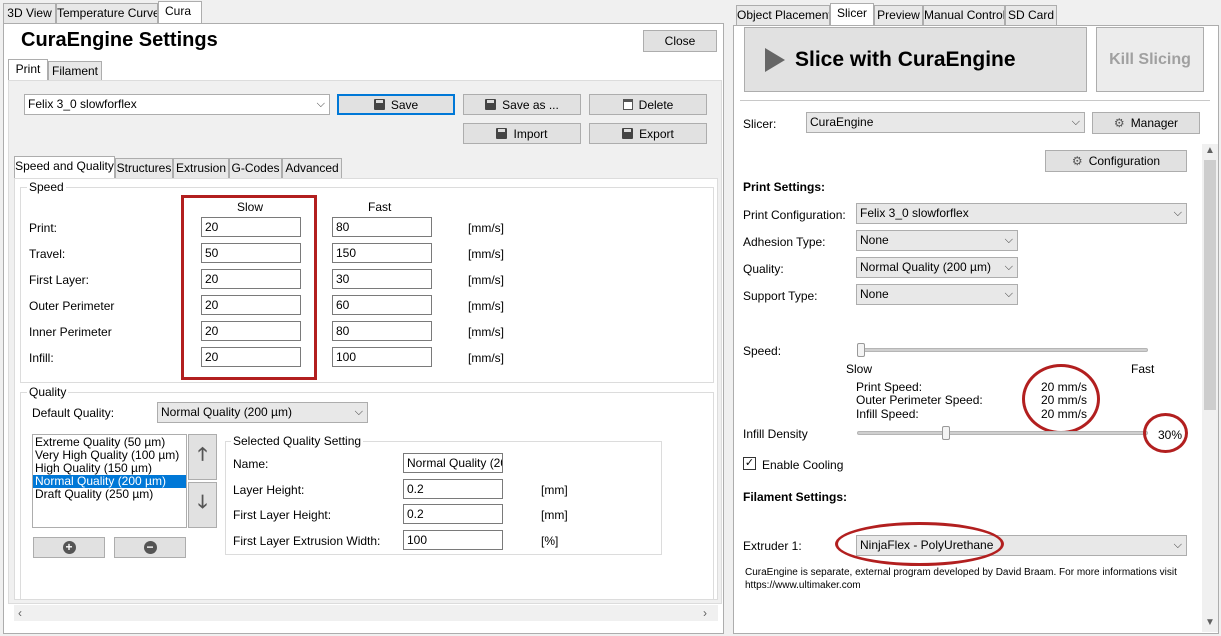  Describe the element at coordinates (453, 540) in the screenshot. I see `first-layer-extrusion-width-input: 100` at that location.